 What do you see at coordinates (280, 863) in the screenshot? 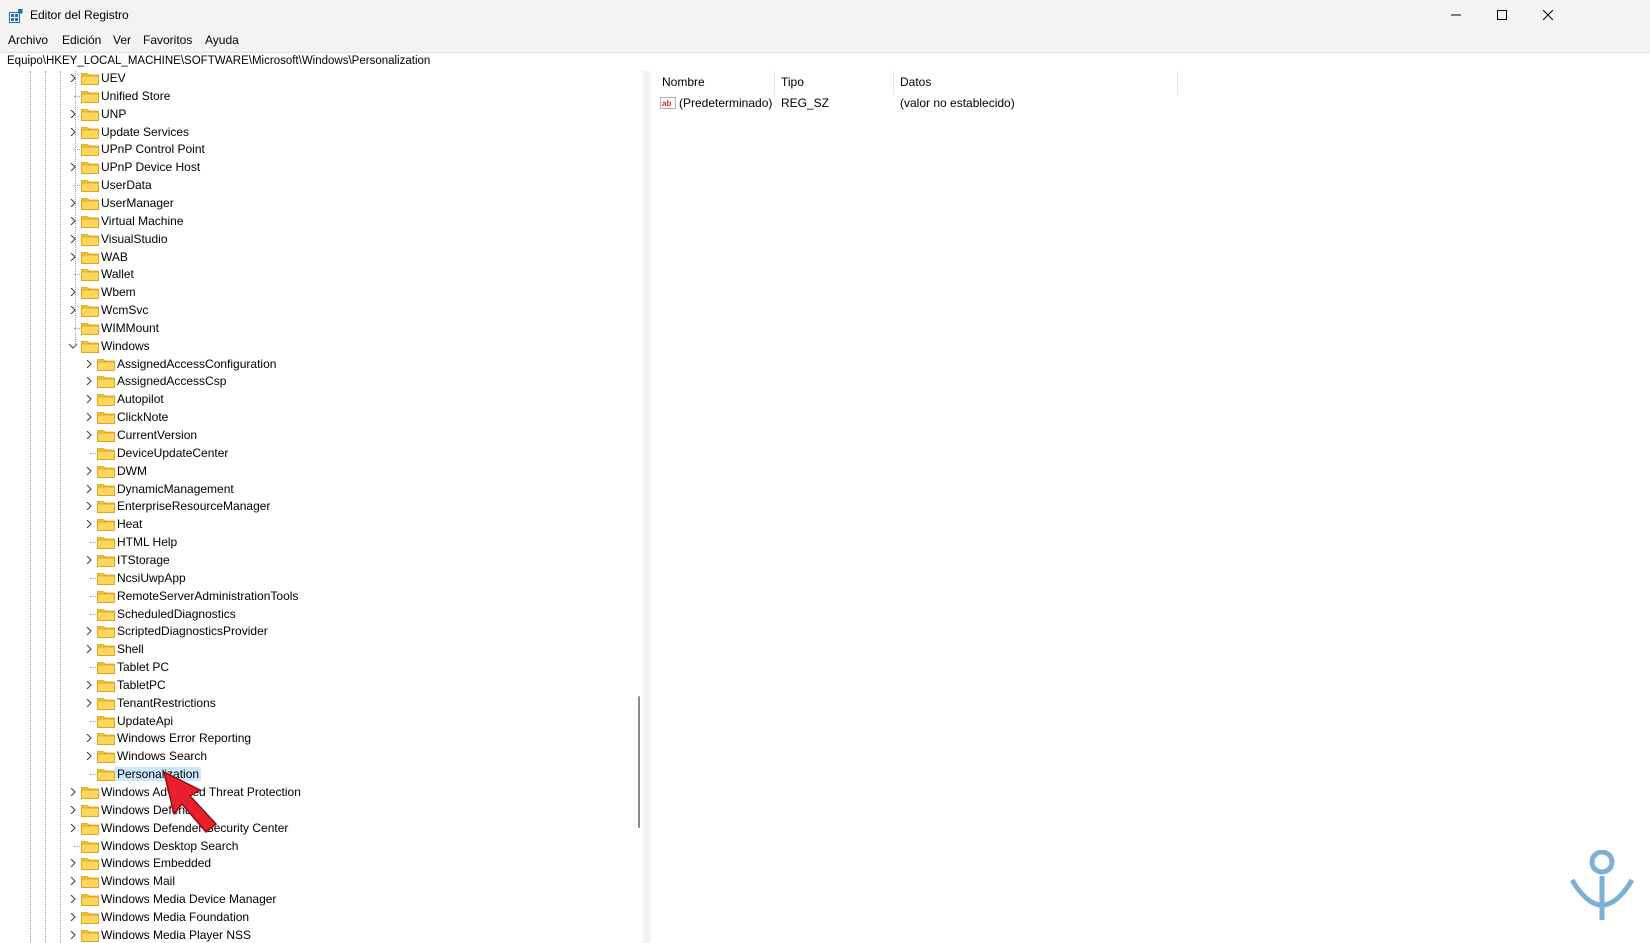
I see `tree-item: Windows Embedded` at bounding box center [280, 863].